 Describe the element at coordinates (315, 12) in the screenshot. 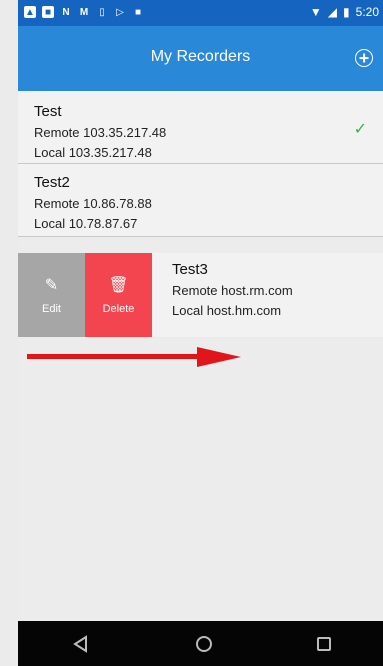

I see `wifi-icon: ▼` at that location.